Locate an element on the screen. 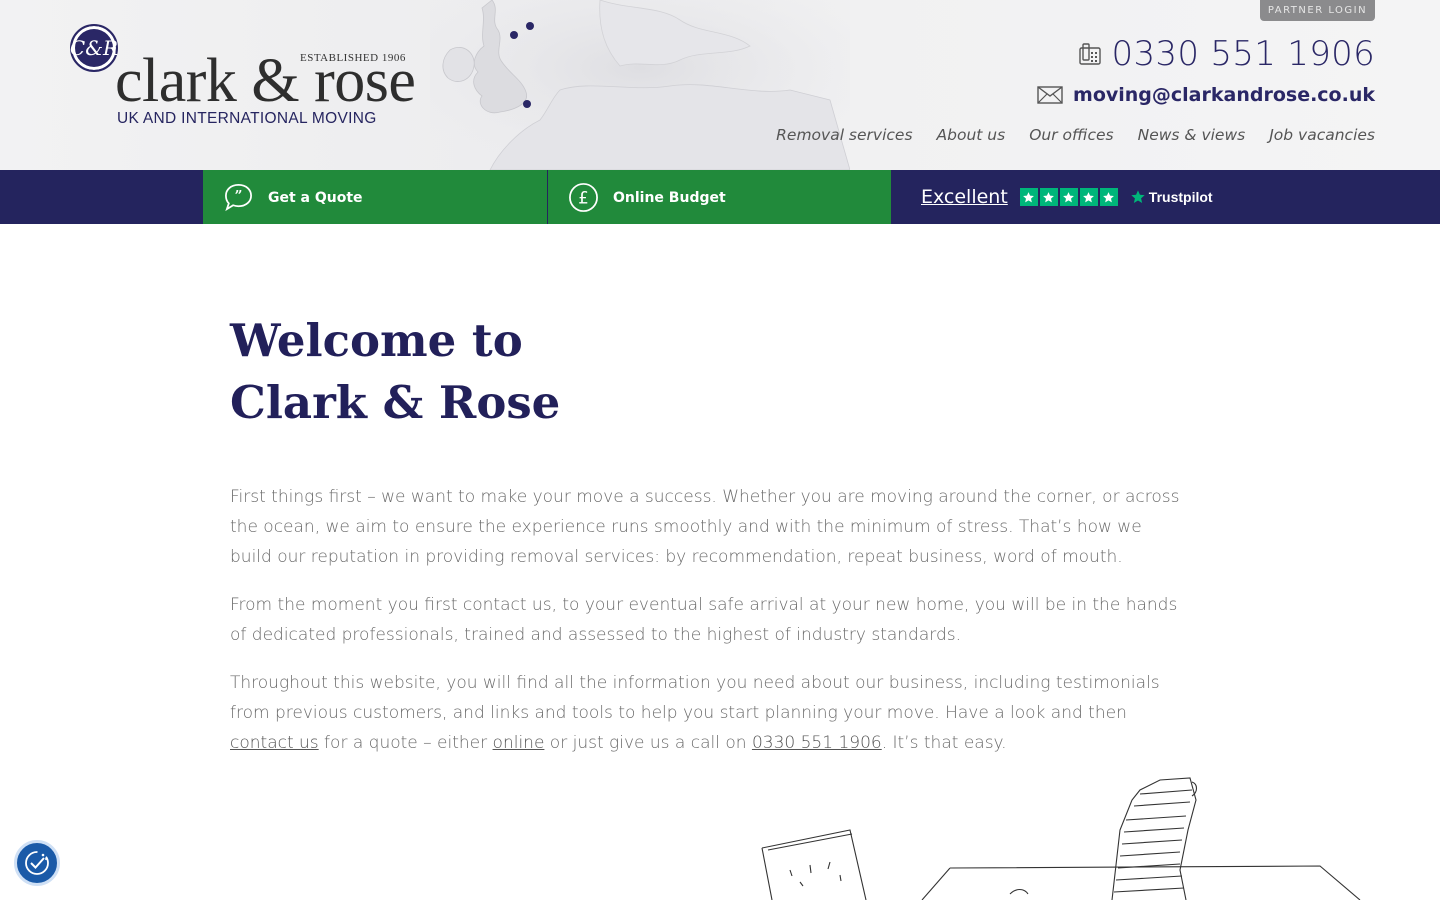 This screenshot has width=1440, height=900. para3-text-d: . It’s that easy. is located at coordinates (944, 743).